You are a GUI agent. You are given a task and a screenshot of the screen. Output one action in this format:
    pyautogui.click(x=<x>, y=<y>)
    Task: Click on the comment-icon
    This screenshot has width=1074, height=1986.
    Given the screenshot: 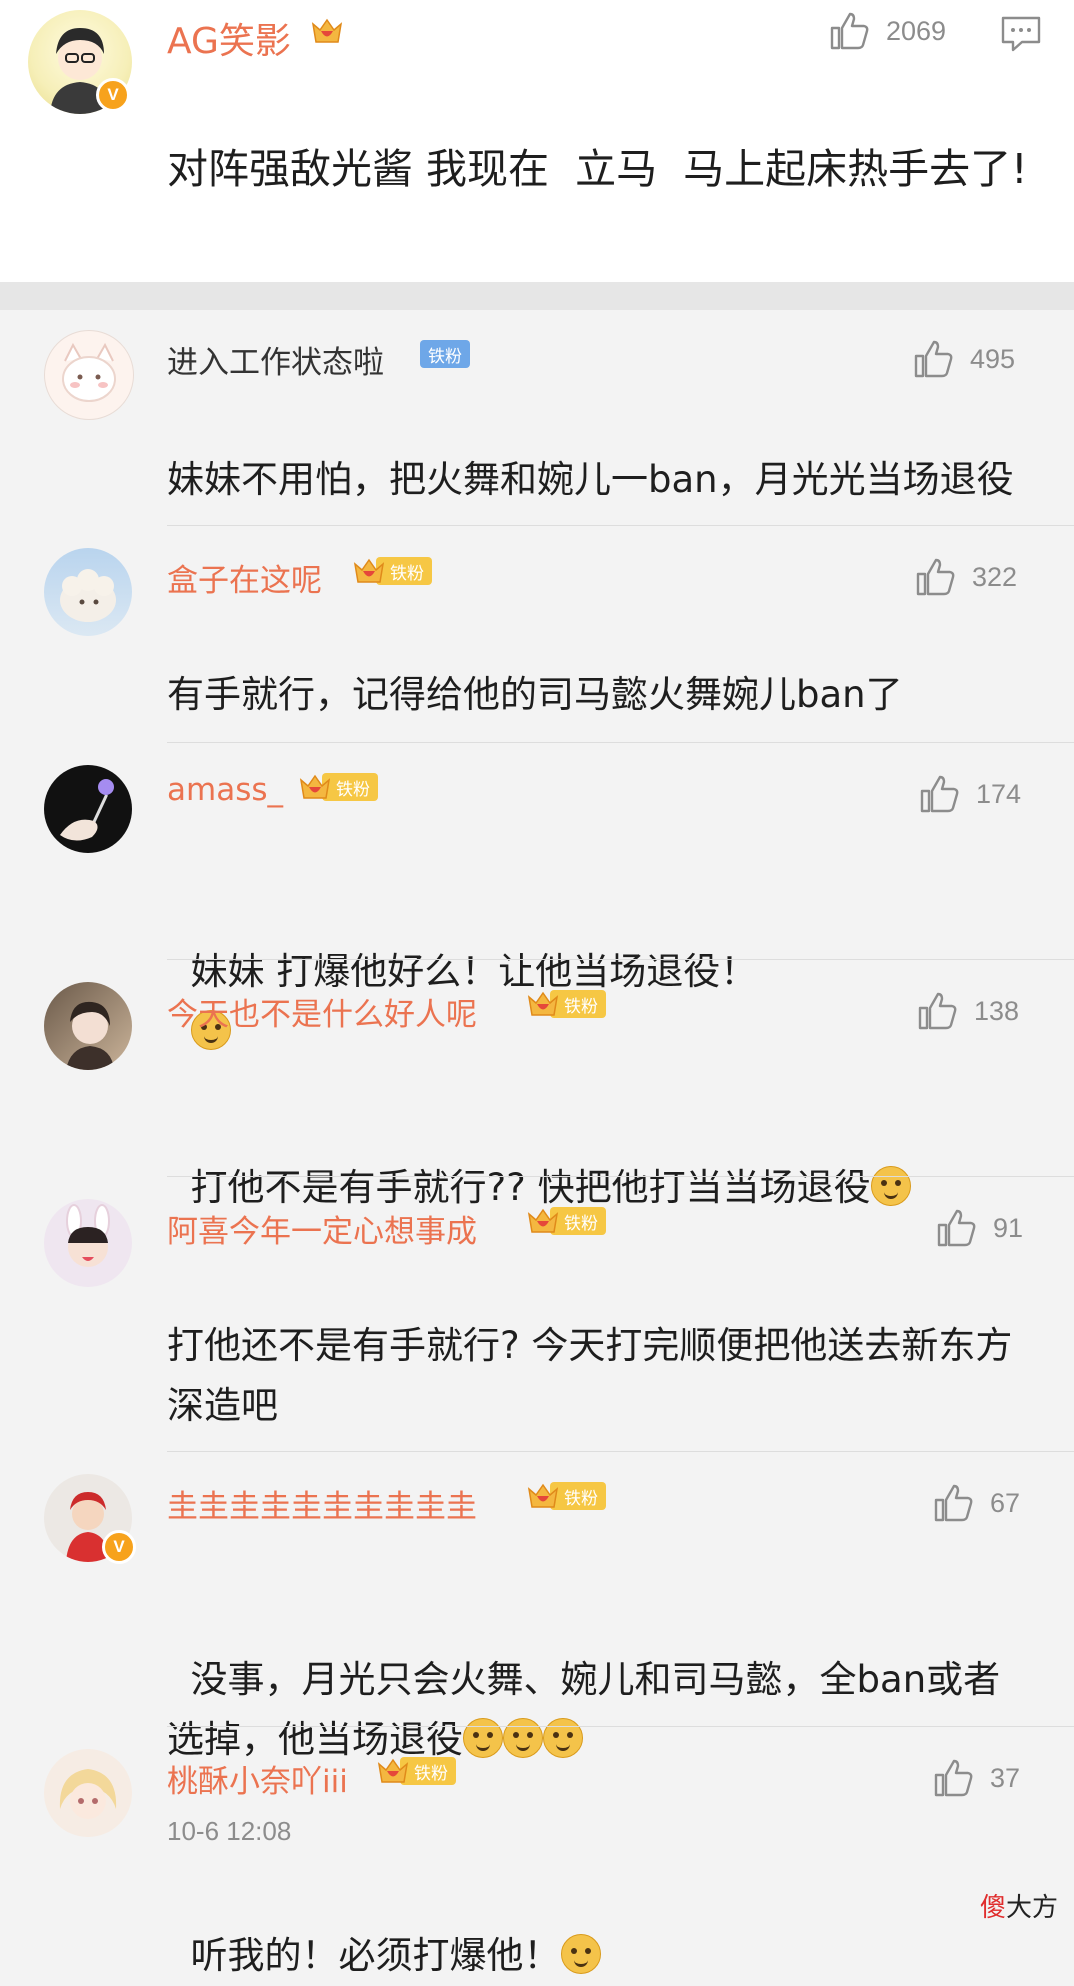 What is the action you would take?
    pyautogui.click(x=1021, y=34)
    